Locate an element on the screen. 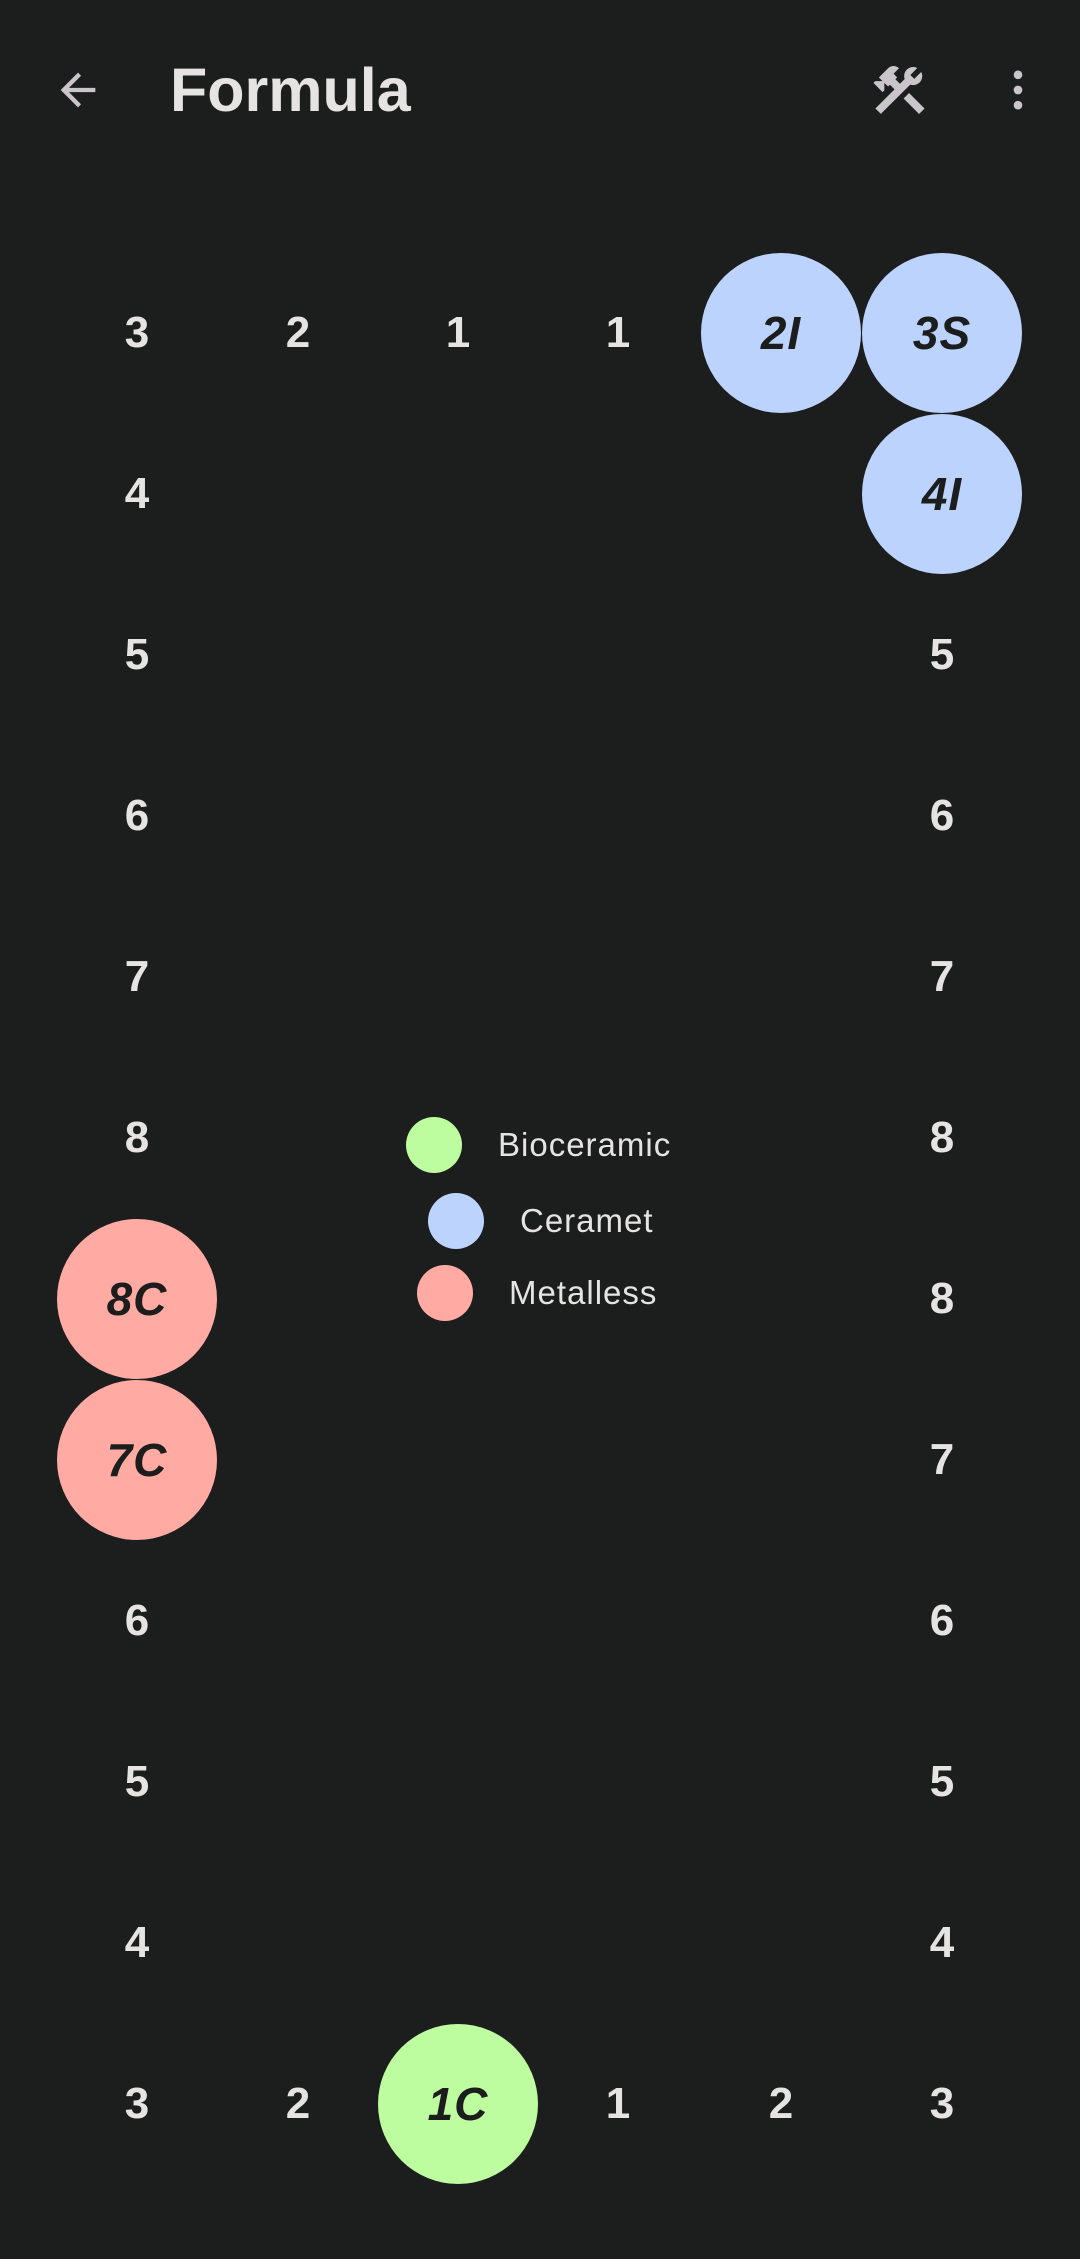 The height and width of the screenshot is (2259, 1080). tooth-lower-left-4: 4 is located at coordinates (942, 1943).